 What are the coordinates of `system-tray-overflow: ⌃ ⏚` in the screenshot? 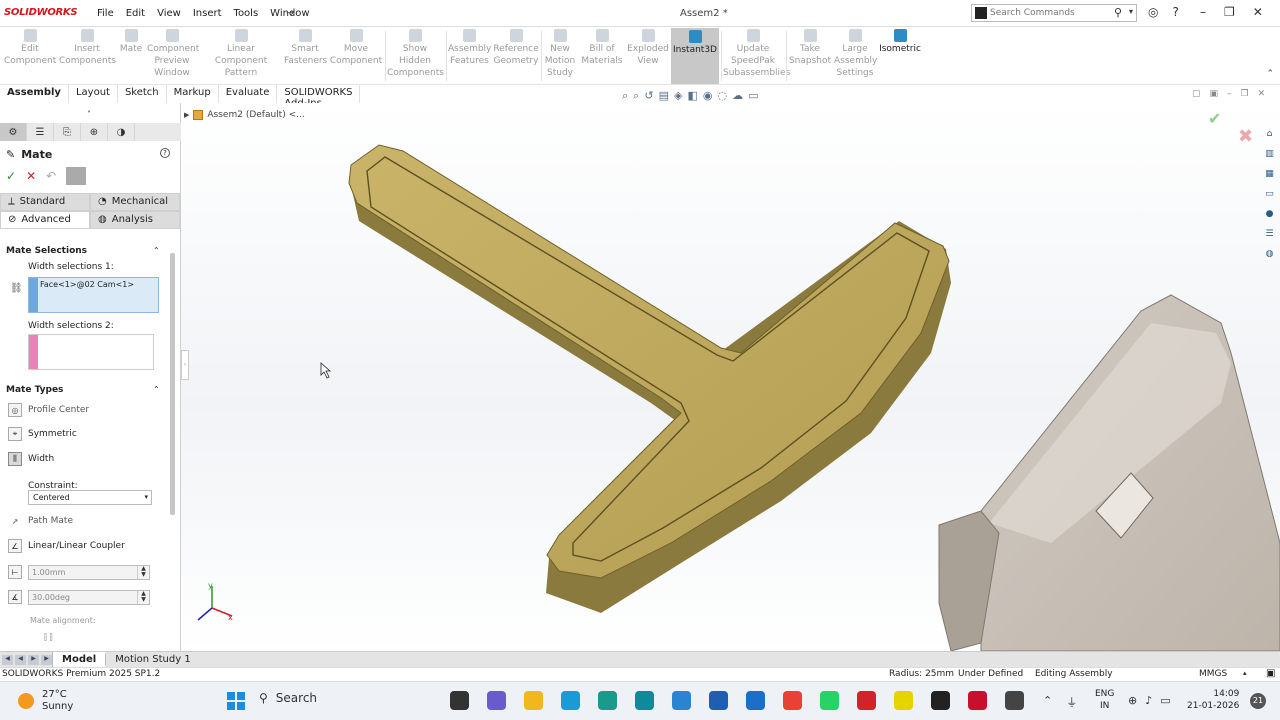 It's located at (1060, 702).